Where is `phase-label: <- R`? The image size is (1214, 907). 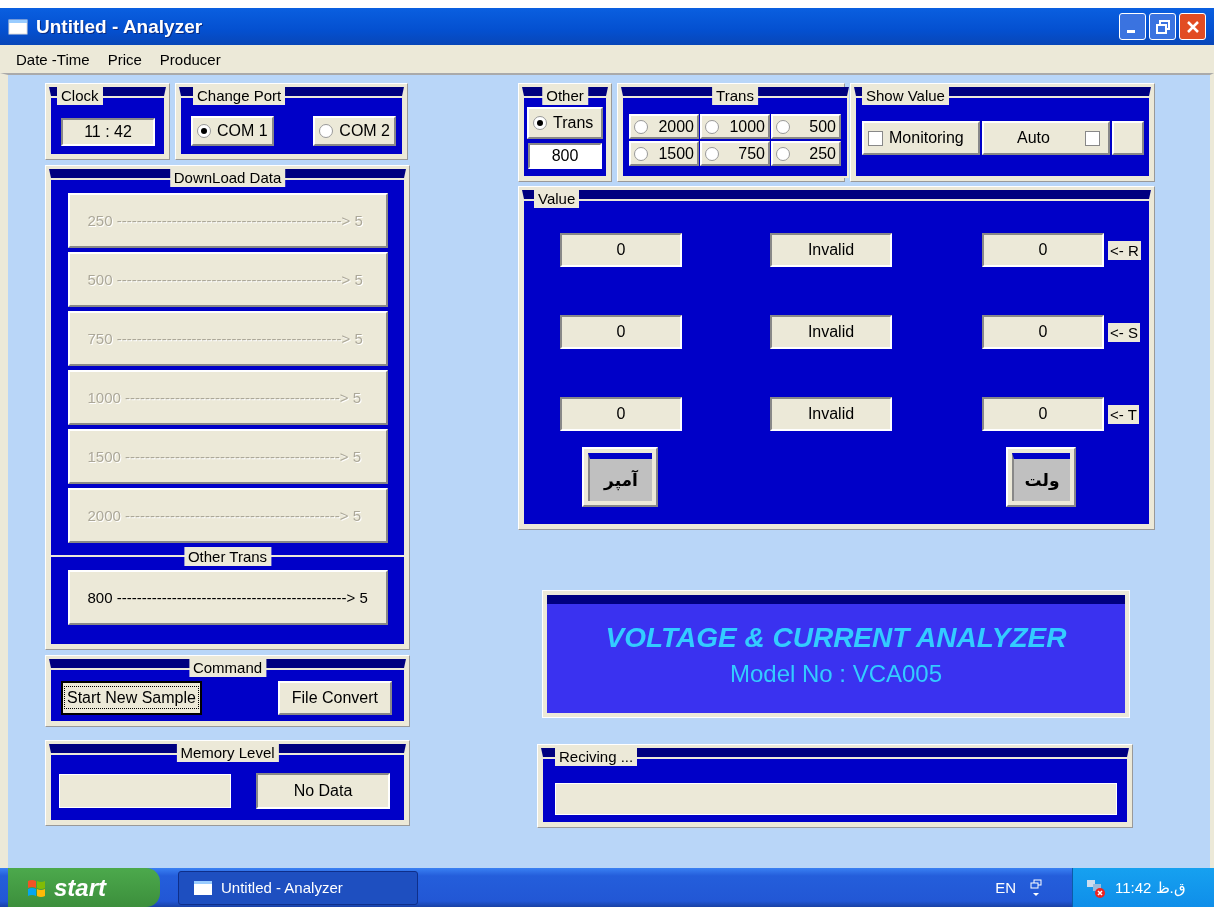
phase-label: <- R is located at coordinates (1124, 250).